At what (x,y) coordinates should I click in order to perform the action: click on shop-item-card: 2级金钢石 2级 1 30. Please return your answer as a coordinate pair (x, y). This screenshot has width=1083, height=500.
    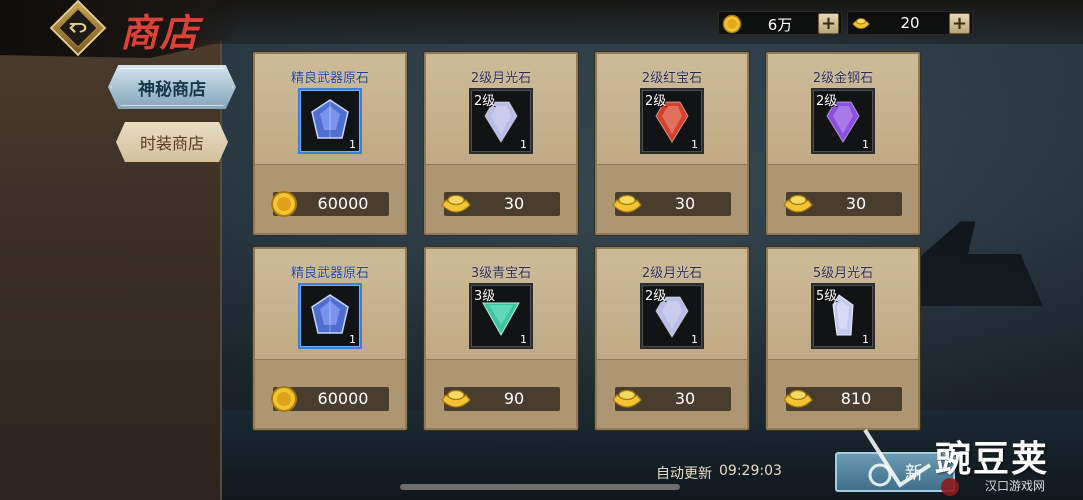
    Looking at the image, I should click on (843, 143).